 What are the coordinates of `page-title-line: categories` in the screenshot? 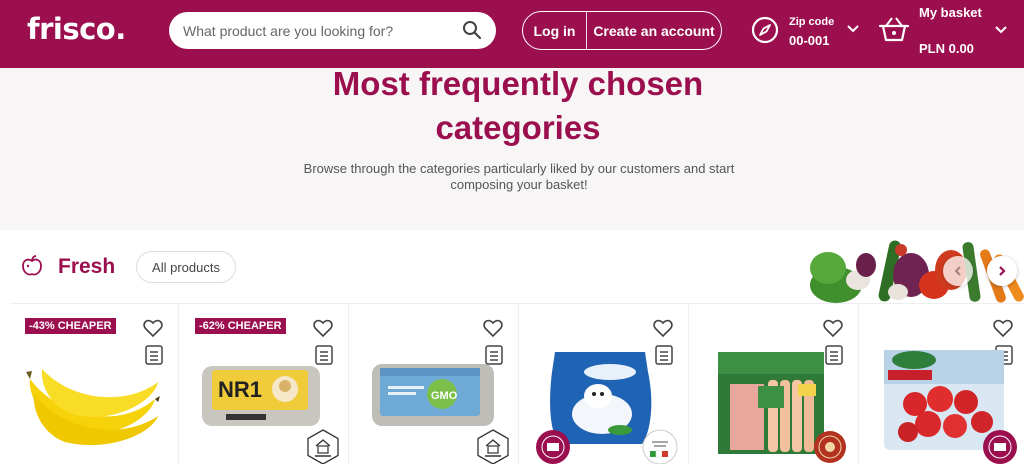 It's located at (518, 127).